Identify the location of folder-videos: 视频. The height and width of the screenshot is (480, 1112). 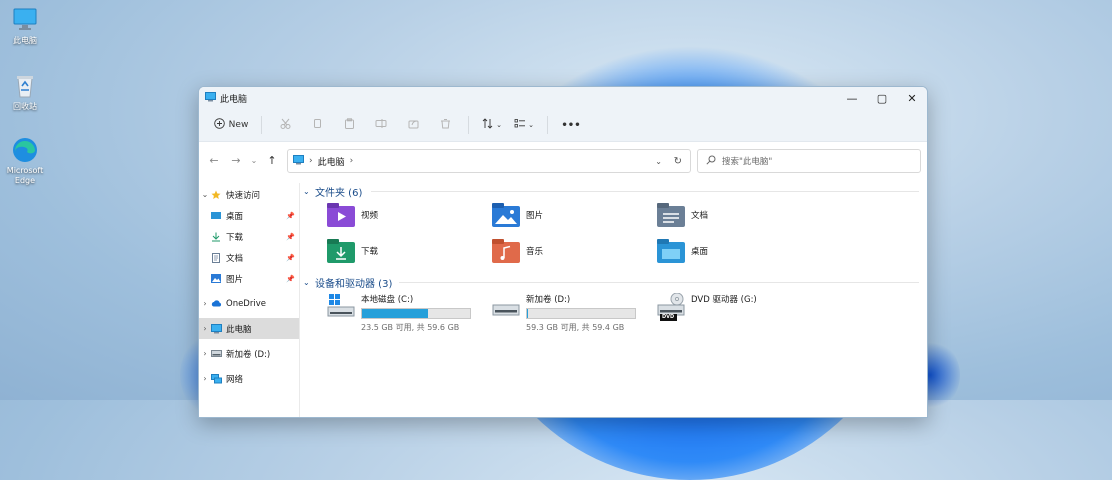
(352, 215).